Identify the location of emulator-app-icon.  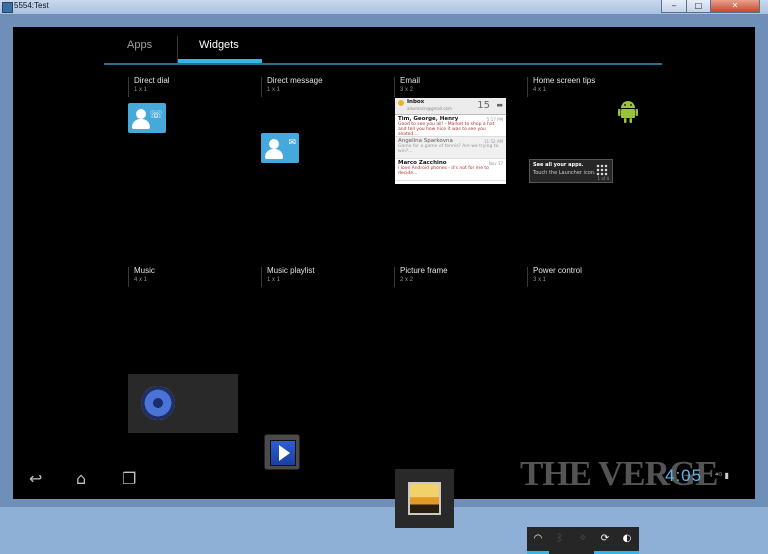
(7, 7).